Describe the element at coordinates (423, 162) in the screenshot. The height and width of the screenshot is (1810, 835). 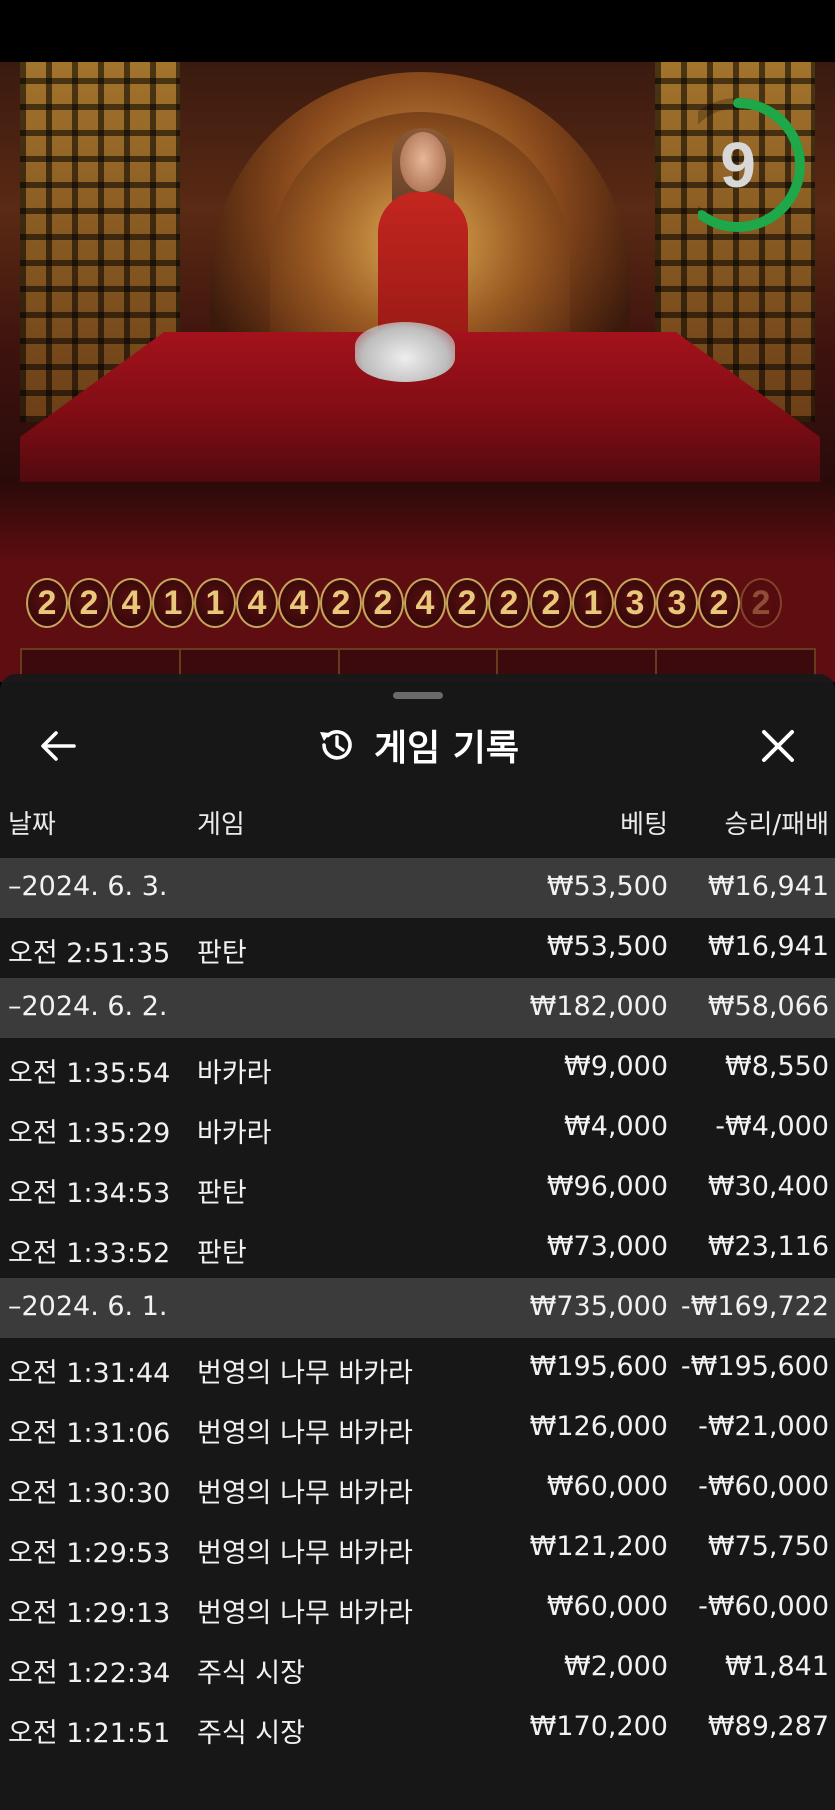
I see `dealer-head` at that location.